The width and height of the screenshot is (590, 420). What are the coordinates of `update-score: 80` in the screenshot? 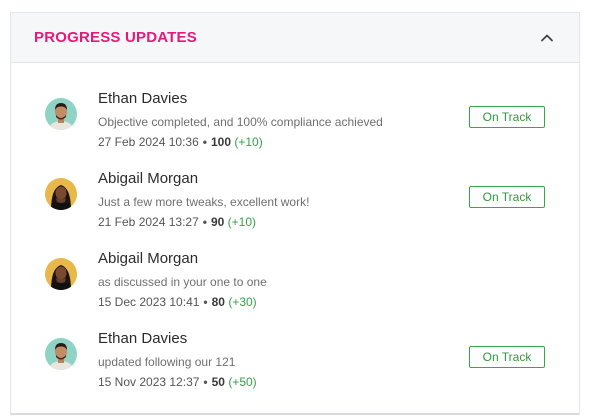 It's located at (218, 302).